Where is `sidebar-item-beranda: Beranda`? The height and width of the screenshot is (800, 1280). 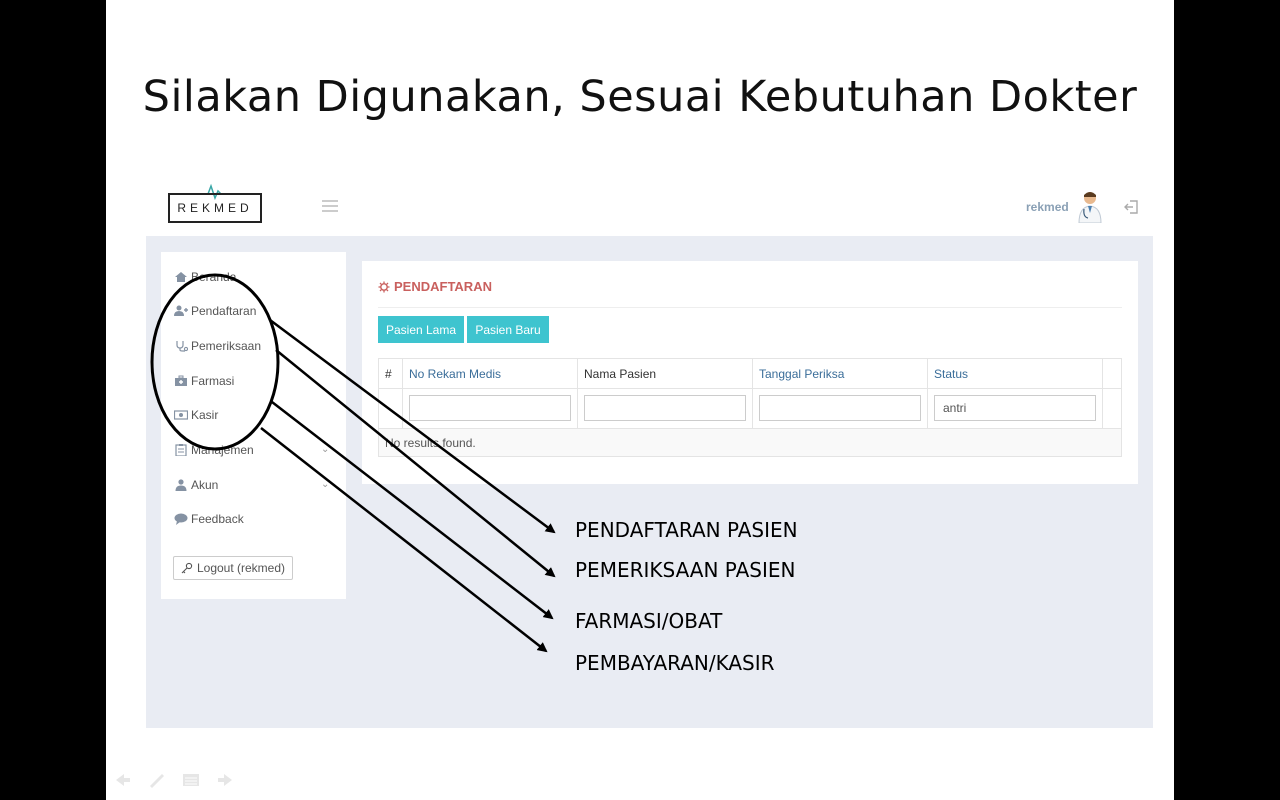
sidebar-item-beranda: Beranda is located at coordinates (205, 277).